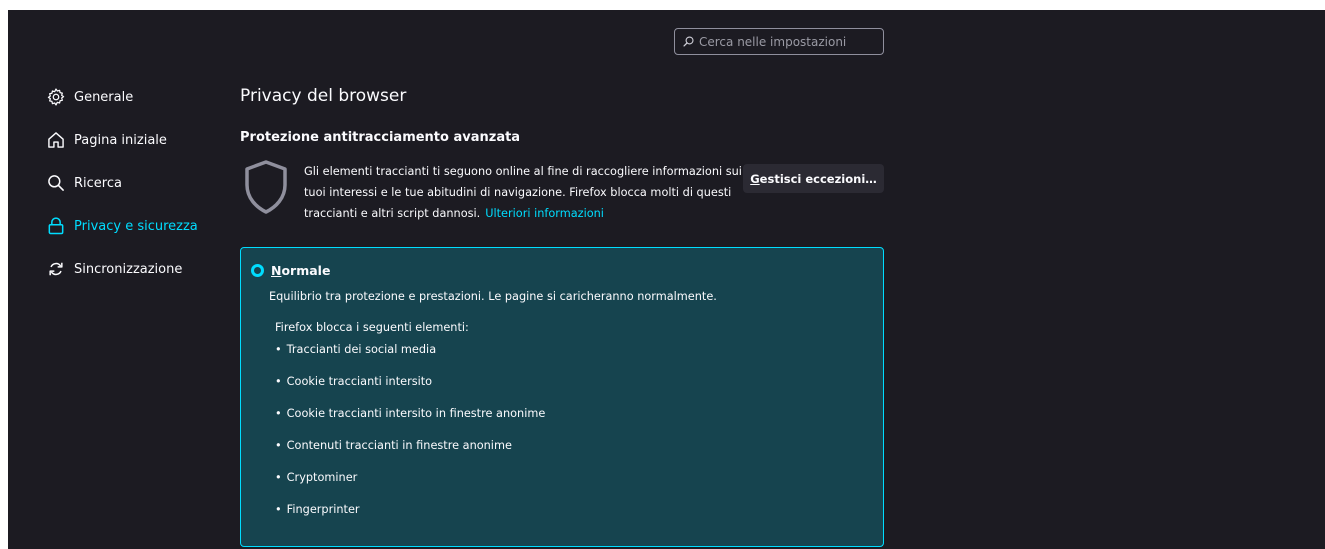 Image resolution: width=1325 pixels, height=549 pixels. What do you see at coordinates (361, 349) in the screenshot?
I see `list-item-text: Traccianti dei social media` at bounding box center [361, 349].